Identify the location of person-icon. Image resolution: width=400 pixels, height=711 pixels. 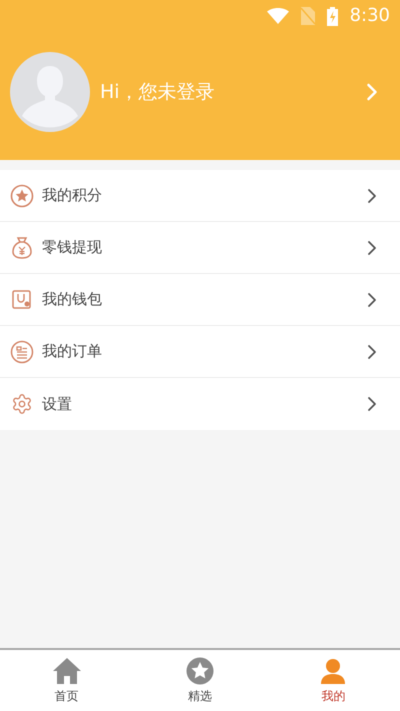
(333, 670).